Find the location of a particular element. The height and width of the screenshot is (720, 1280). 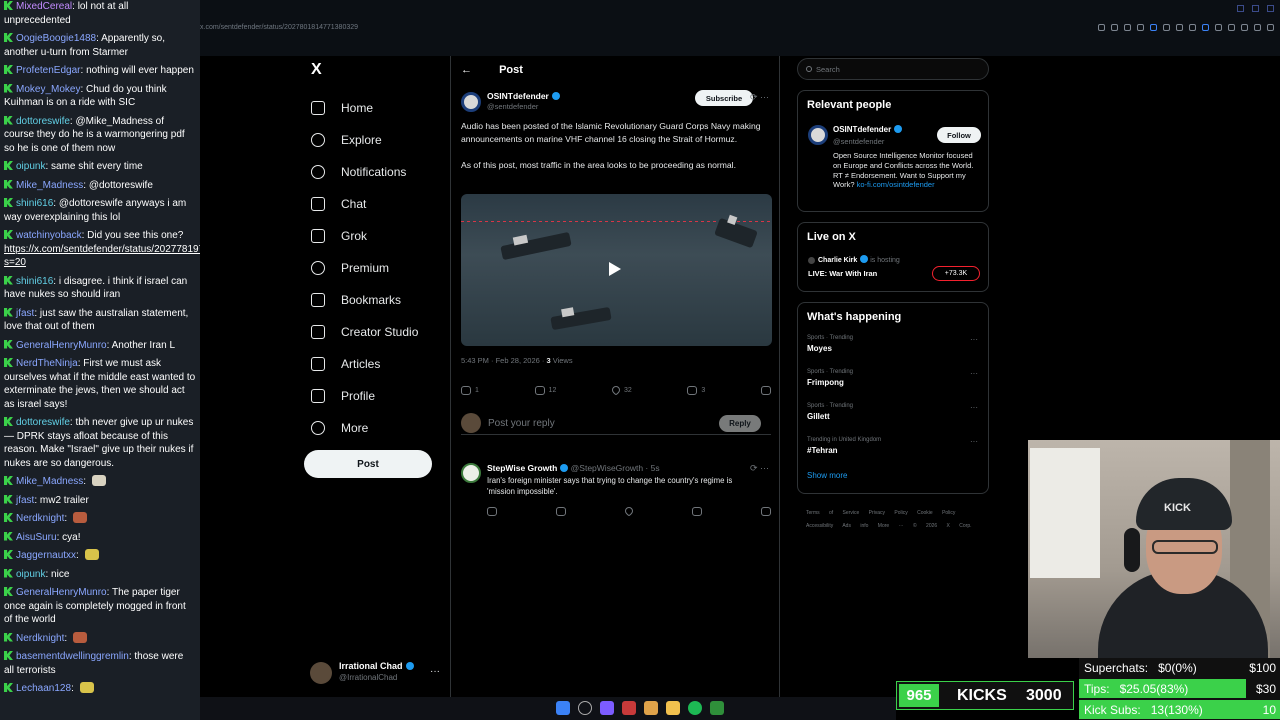

reply-author-name: StepWise Growth is located at coordinates (522, 468).